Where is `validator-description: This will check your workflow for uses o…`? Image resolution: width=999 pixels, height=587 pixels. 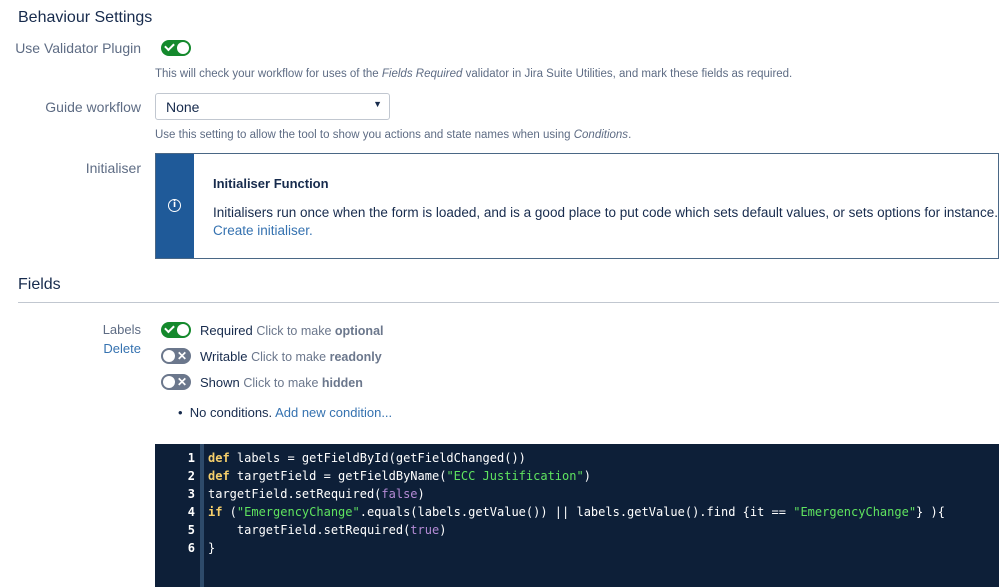 validator-description: This will check your workflow for uses o… is located at coordinates (474, 74).